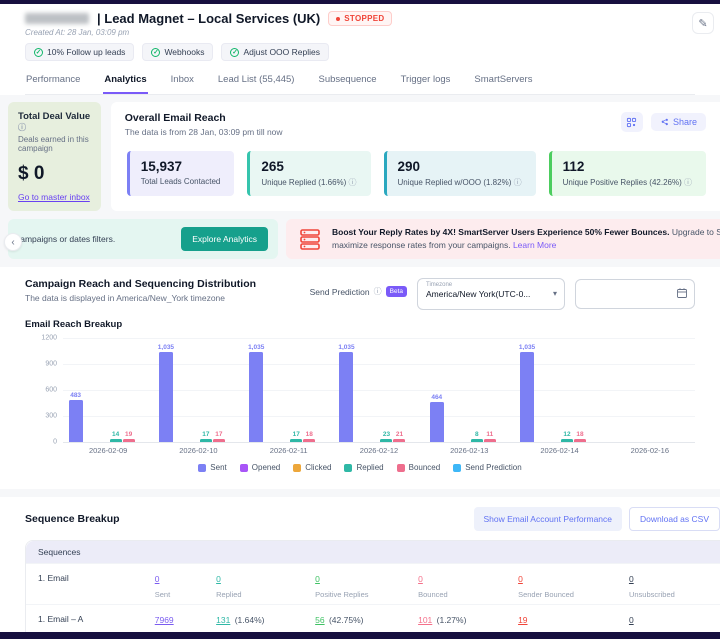 This screenshot has width=720, height=639. I want to click on feature-badge-label: Webhooks, so click(184, 52).